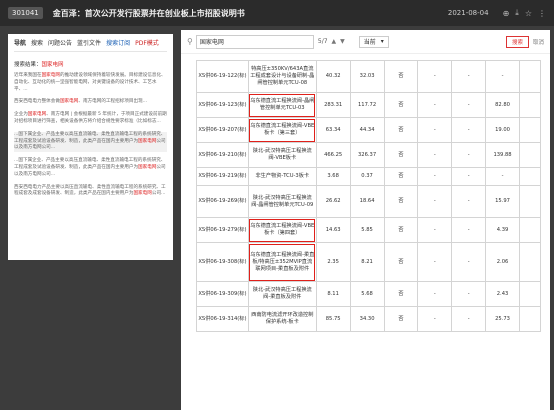 This screenshot has height=410, width=554. I want to click on amount-cell: 44.34, so click(367, 130).